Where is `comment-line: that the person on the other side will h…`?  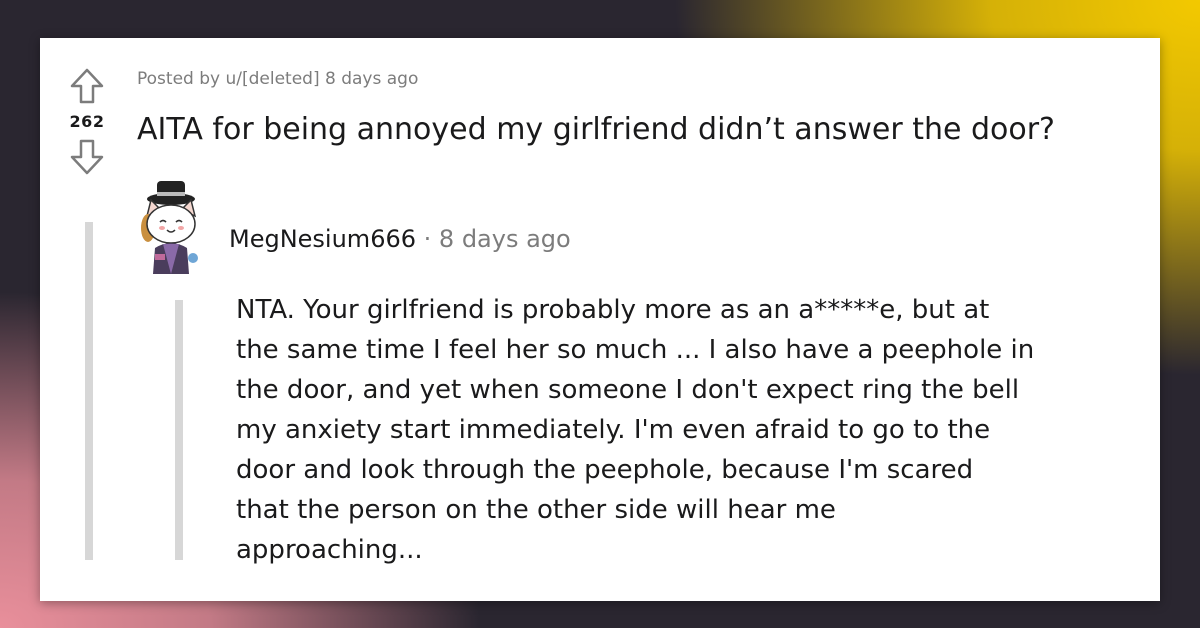
comment-line: that the person on the other side will h… is located at coordinates (536, 510).